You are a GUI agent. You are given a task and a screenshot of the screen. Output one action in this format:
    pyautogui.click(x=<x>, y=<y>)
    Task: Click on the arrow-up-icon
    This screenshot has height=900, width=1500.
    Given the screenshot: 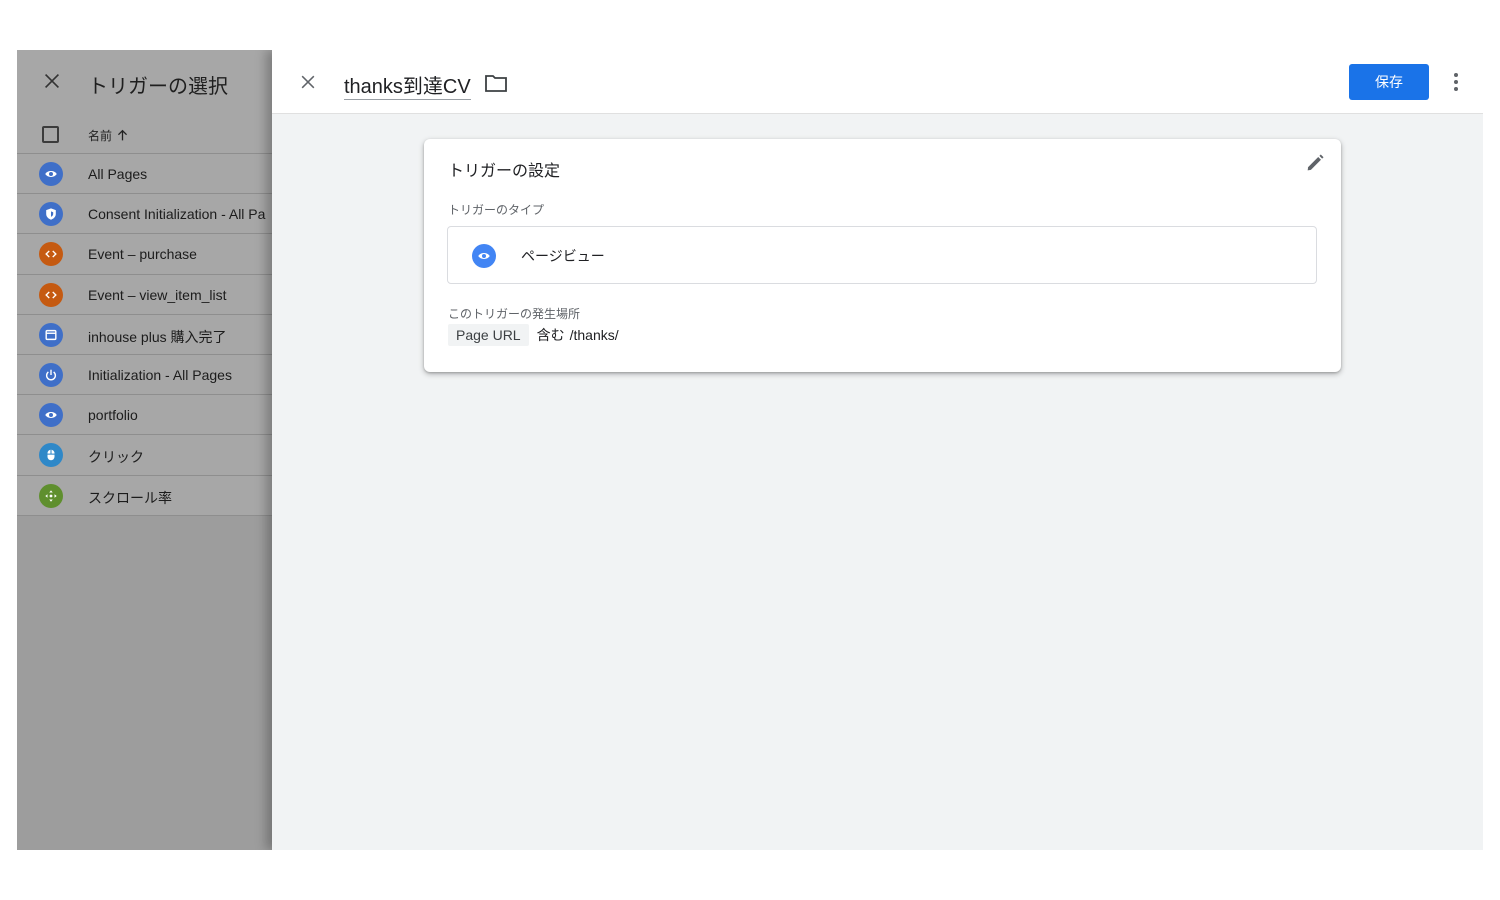 What is the action you would take?
    pyautogui.click(x=122, y=135)
    